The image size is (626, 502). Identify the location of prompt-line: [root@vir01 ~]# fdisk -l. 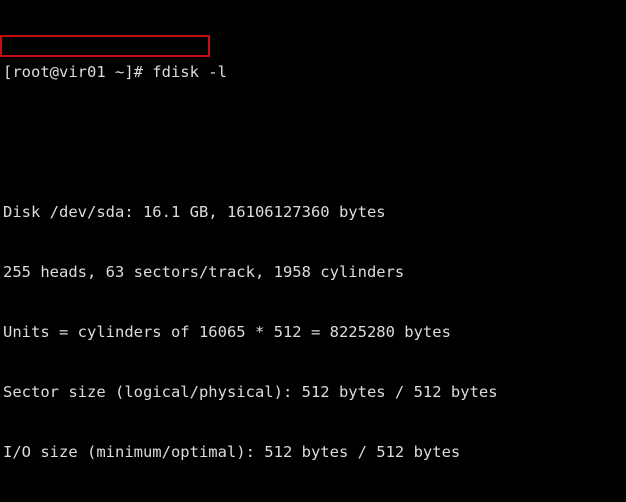
(115, 72).